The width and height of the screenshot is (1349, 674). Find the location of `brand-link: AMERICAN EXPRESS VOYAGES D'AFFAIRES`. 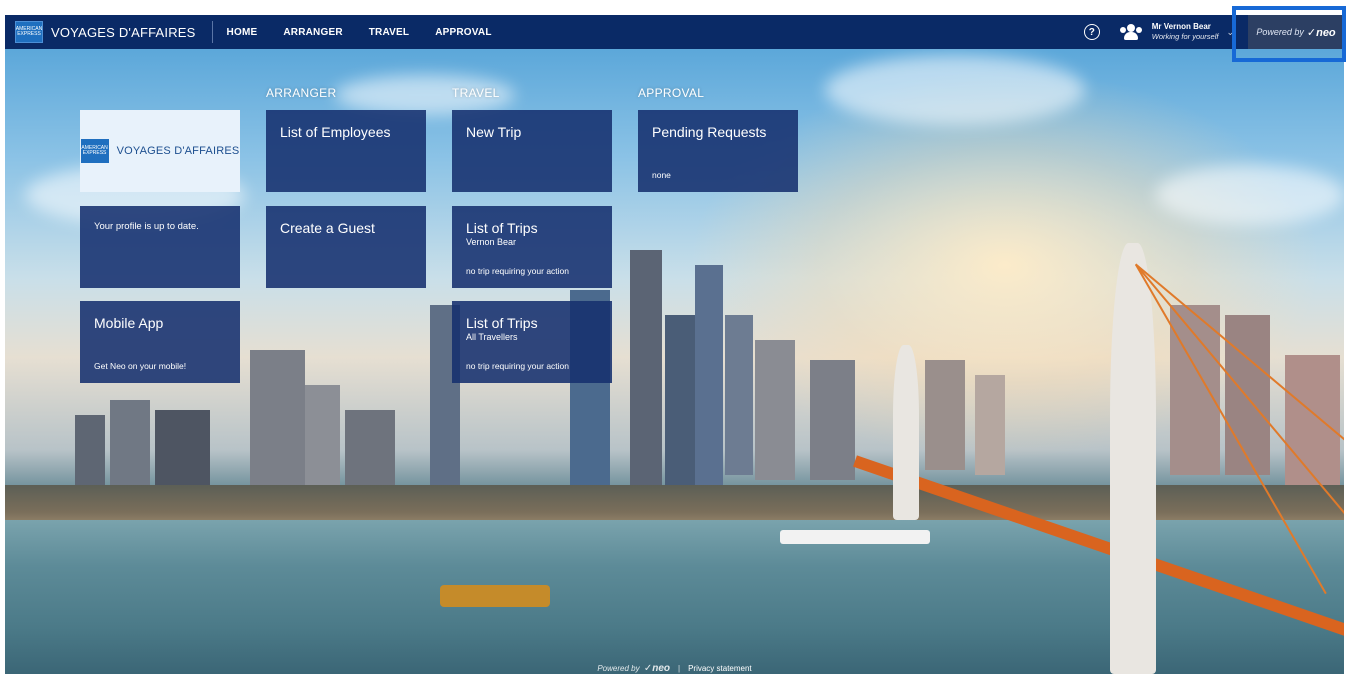

brand-link: AMERICAN EXPRESS VOYAGES D'AFFAIRES is located at coordinates (100, 32).